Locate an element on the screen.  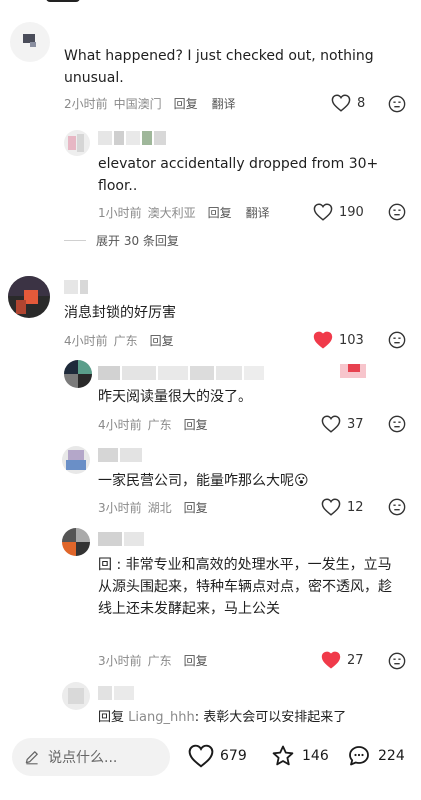
speech-bubble-icon is located at coordinates (359, 756).